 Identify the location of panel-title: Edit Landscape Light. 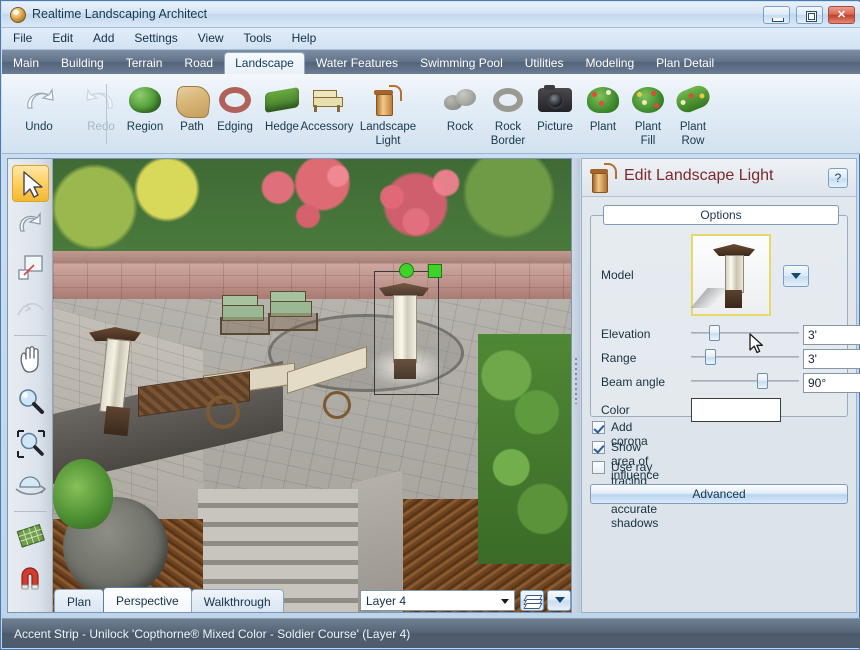
(699, 175).